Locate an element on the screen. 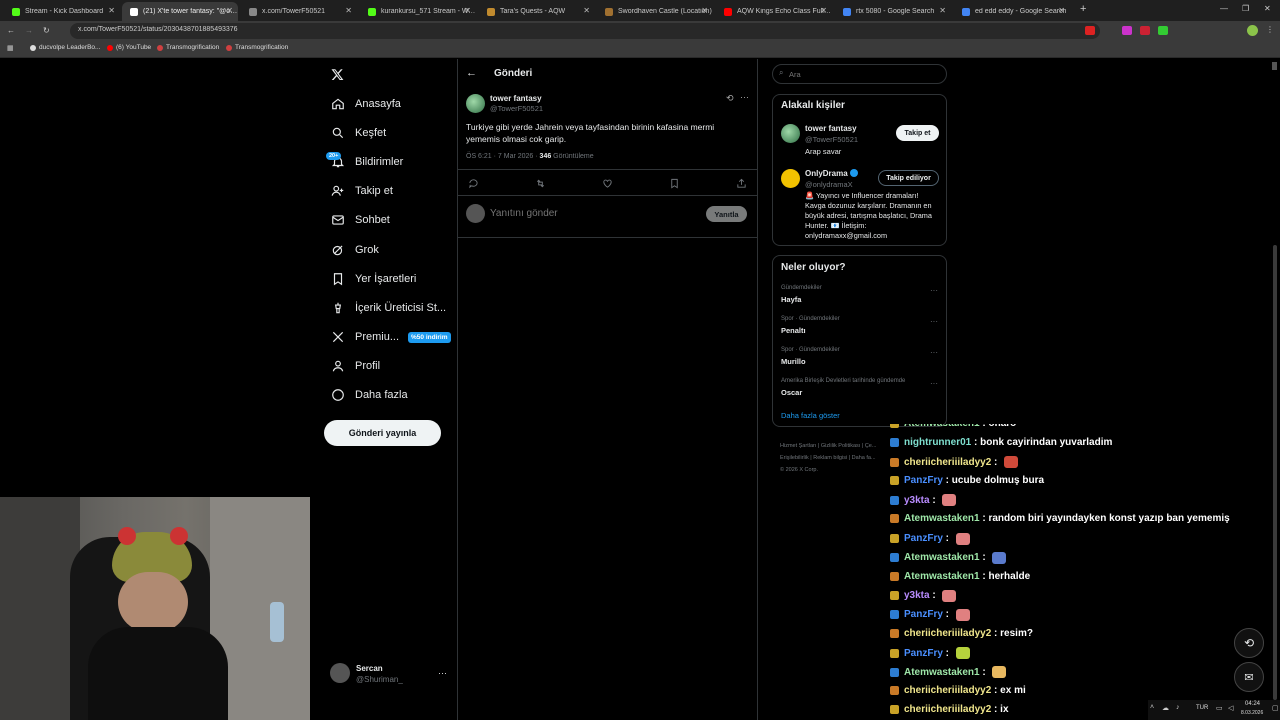  repost-icon is located at coordinates (540, 183).